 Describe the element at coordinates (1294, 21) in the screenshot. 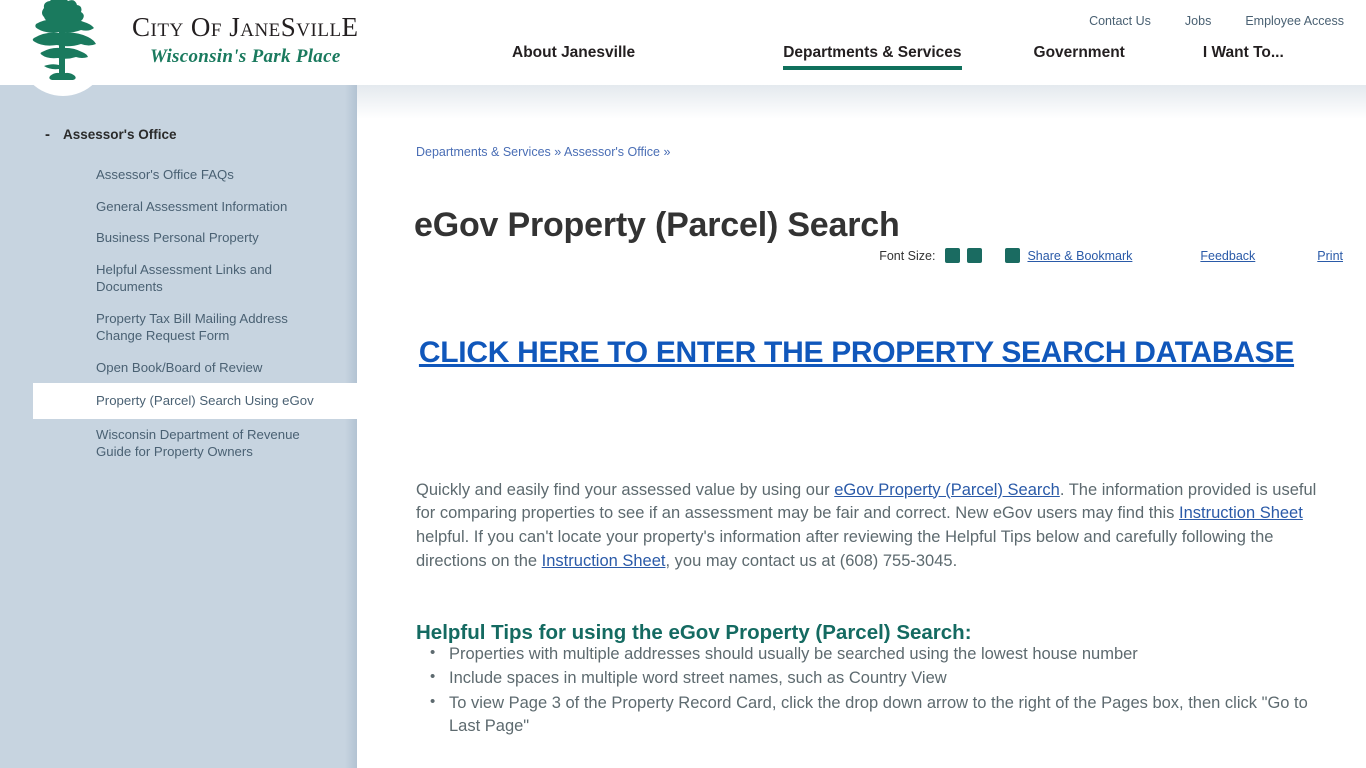

I see `util-link-employee-access: Employee Access` at that location.